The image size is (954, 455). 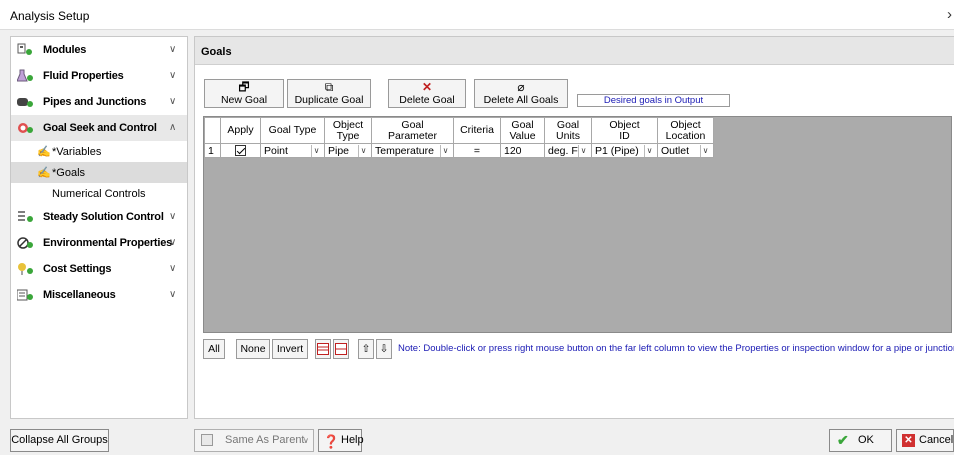 I want to click on goal-parameter-cell: Temperature ∨, so click(x=412, y=150).